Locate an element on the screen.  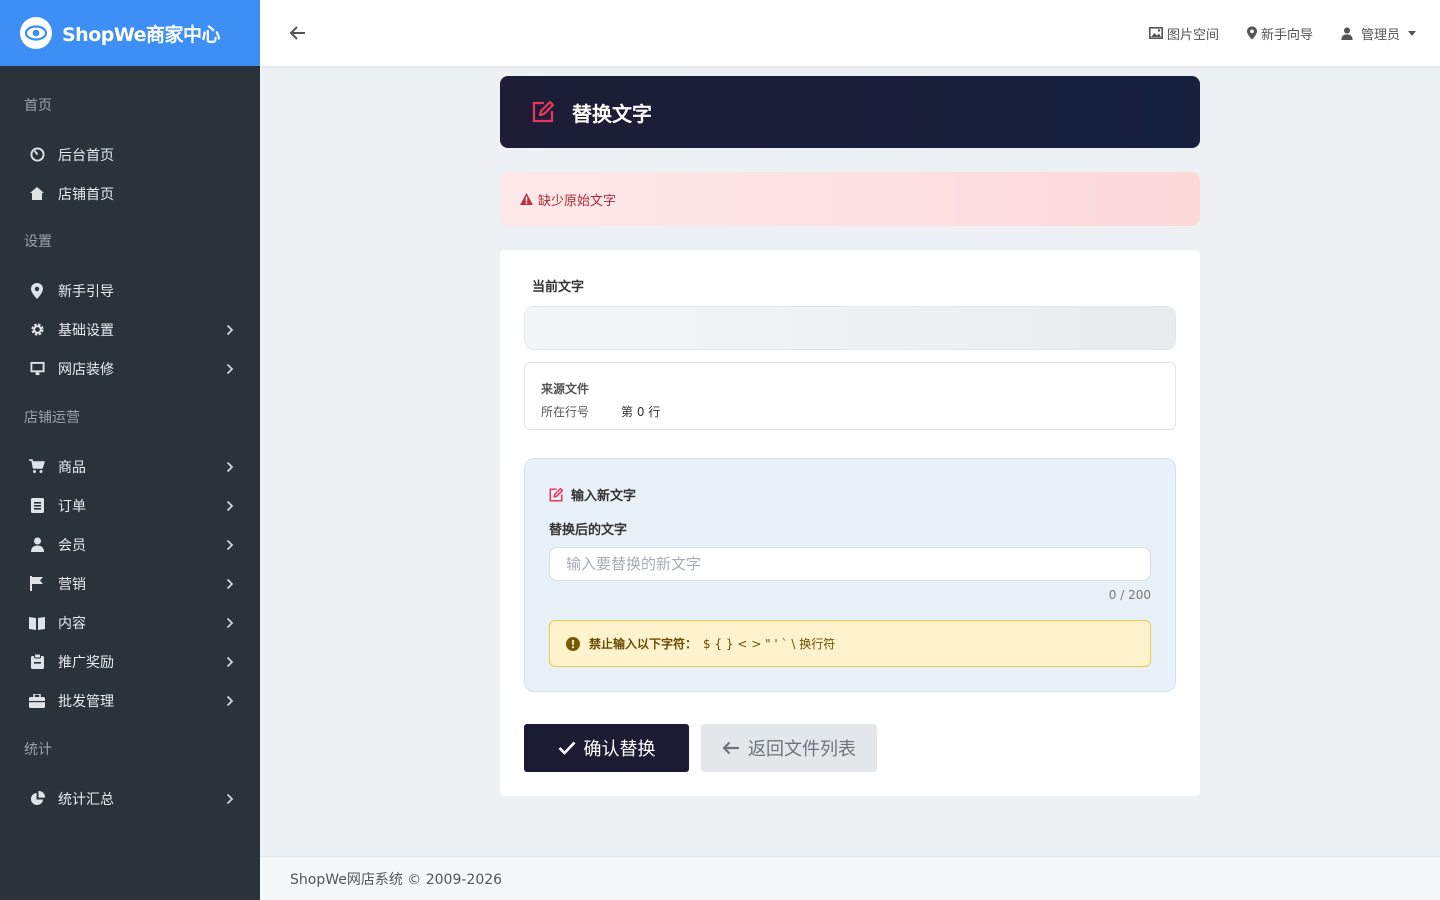
sidebar-item-label: 网店装修 is located at coordinates (86, 369).